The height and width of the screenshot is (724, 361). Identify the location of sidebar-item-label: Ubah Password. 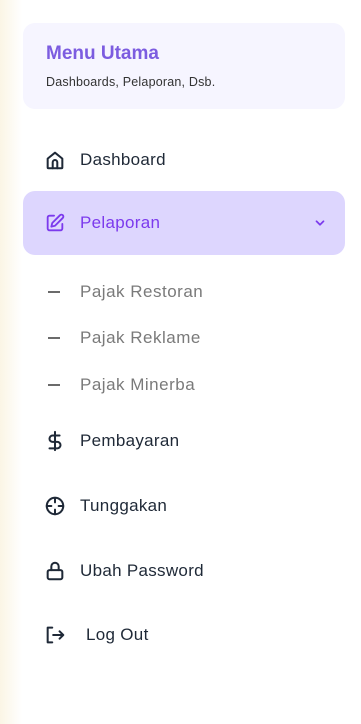
(142, 570).